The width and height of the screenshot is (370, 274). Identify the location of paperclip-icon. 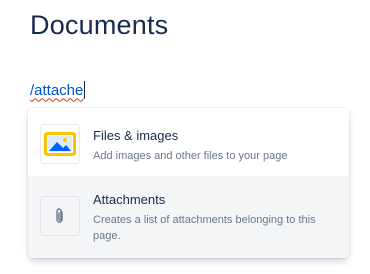
(59, 215).